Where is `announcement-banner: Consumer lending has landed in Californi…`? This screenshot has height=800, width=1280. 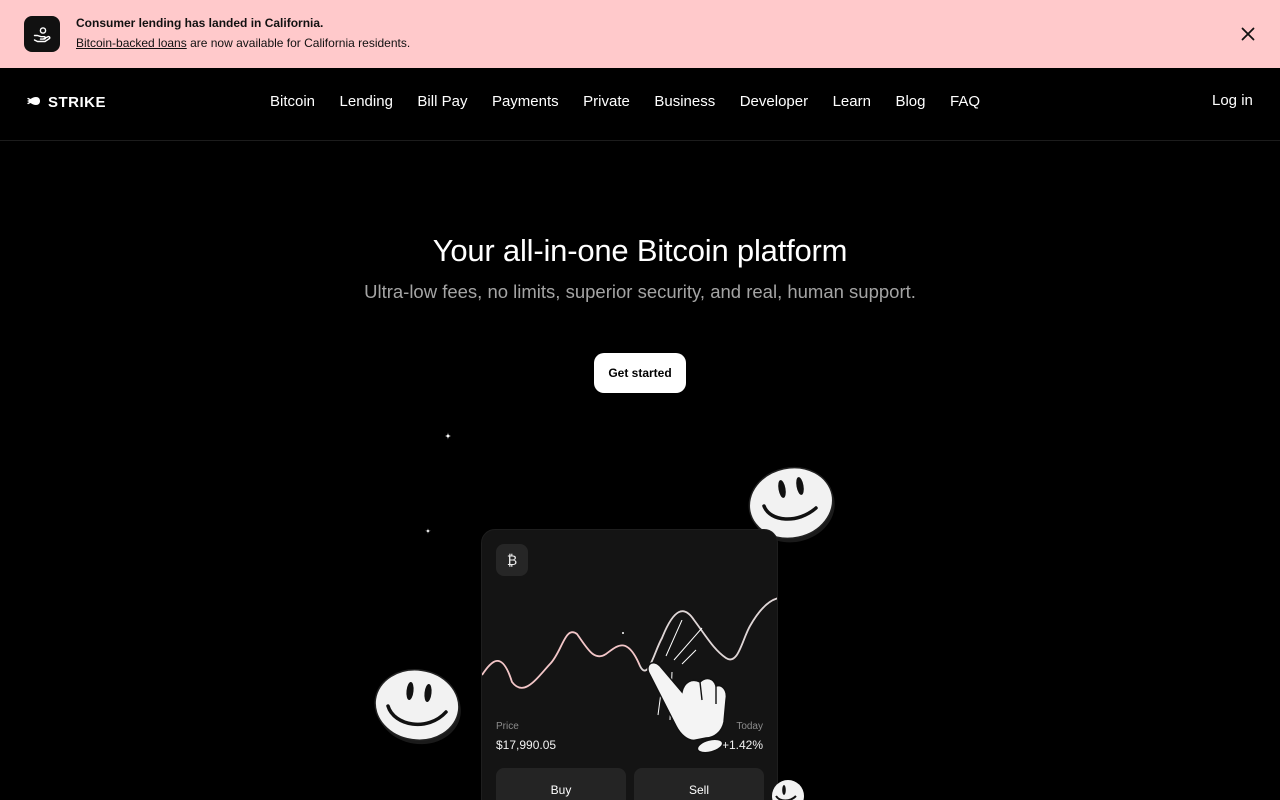
announcement-banner: Consumer lending has landed in Californi… is located at coordinates (640, 34).